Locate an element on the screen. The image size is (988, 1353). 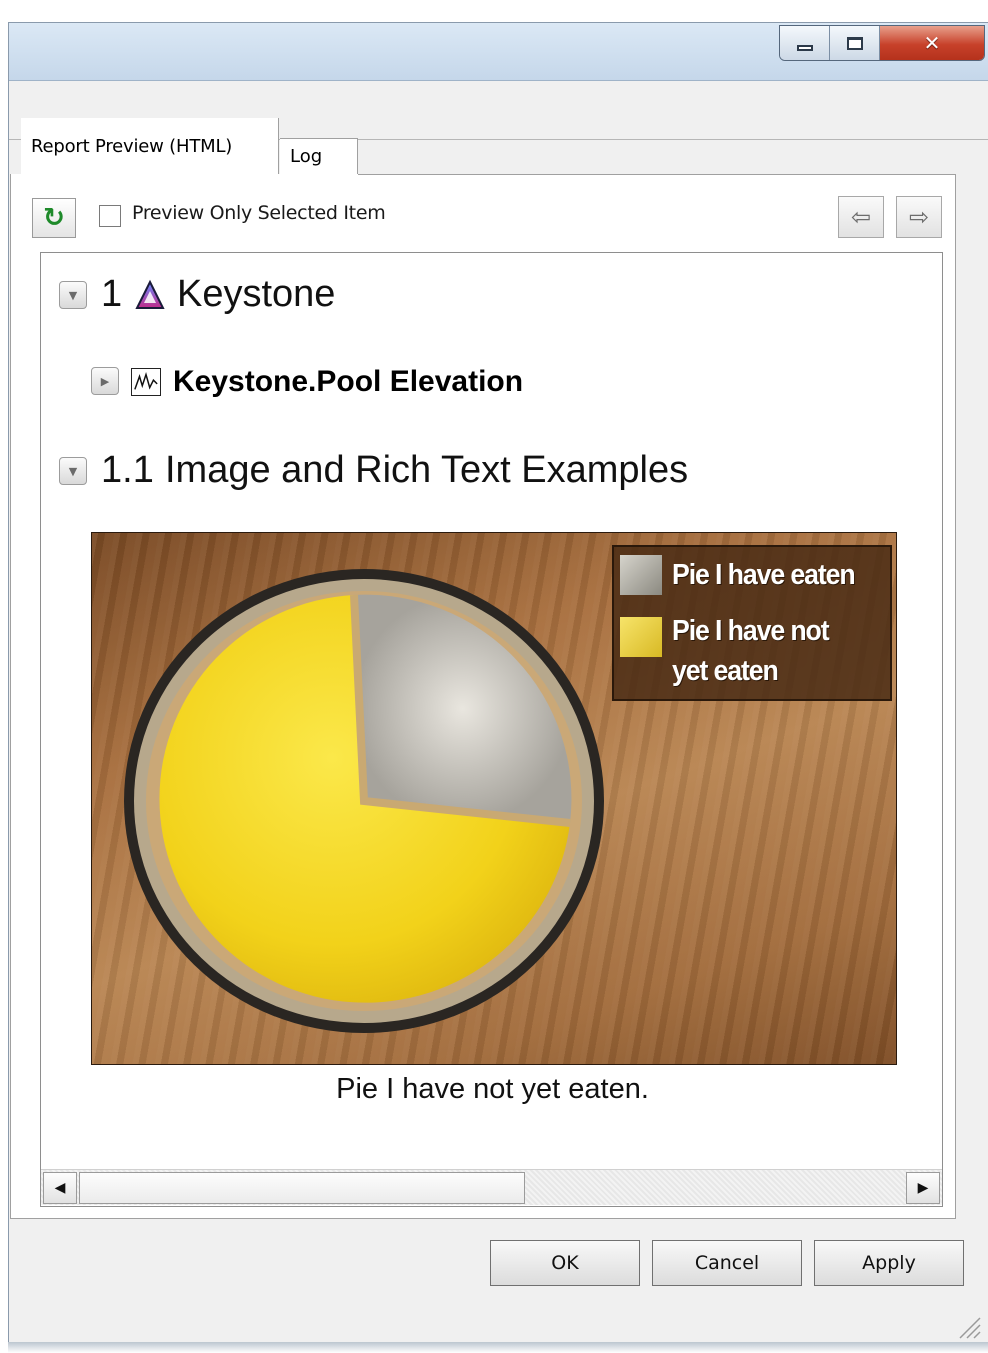
section-1-number: 1 is located at coordinates (112, 294).